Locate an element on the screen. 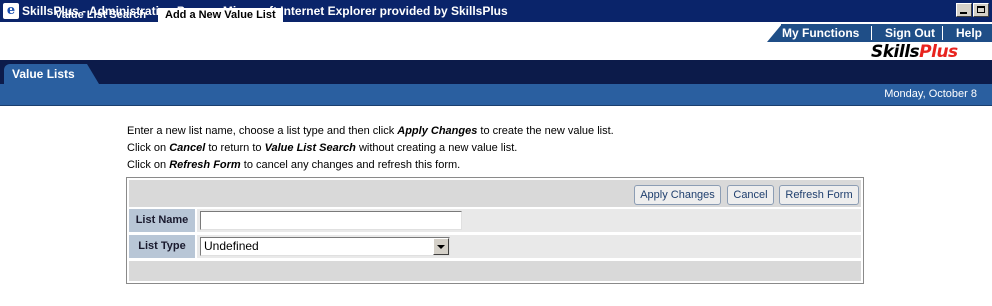 Image resolution: width=992 pixels, height=306 pixels. form-toolbar: Apply Changes Cancel Refresh Form is located at coordinates (495, 193).